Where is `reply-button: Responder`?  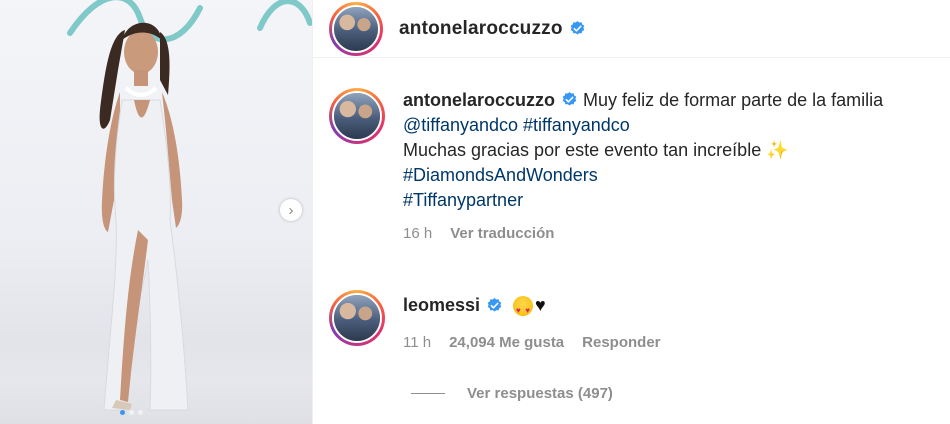
reply-button: Responder is located at coordinates (621, 342).